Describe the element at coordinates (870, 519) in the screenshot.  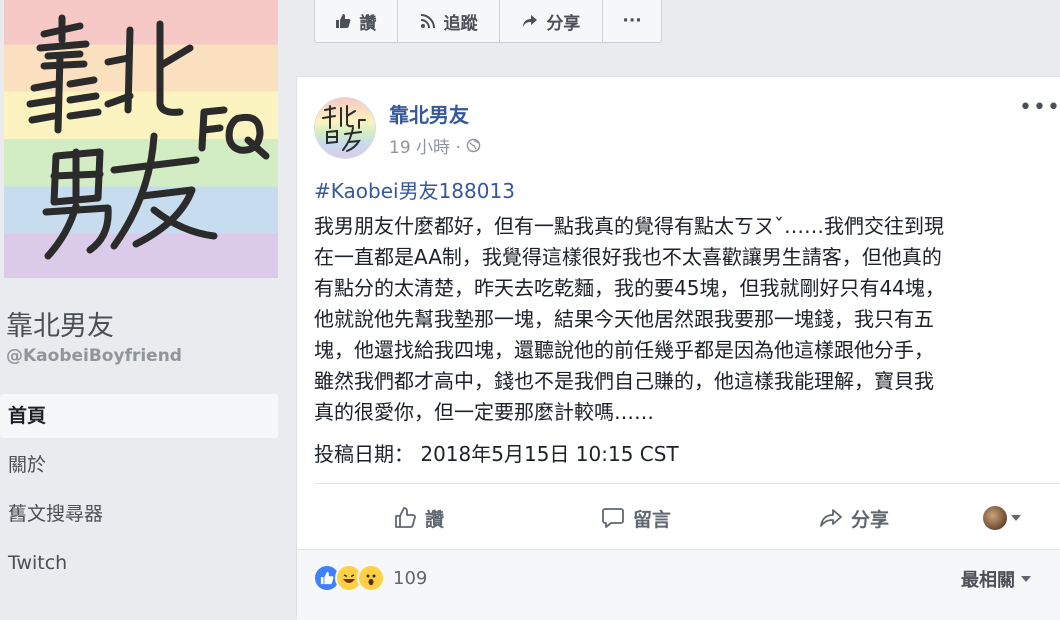
I see `post-share-label: 分享` at that location.